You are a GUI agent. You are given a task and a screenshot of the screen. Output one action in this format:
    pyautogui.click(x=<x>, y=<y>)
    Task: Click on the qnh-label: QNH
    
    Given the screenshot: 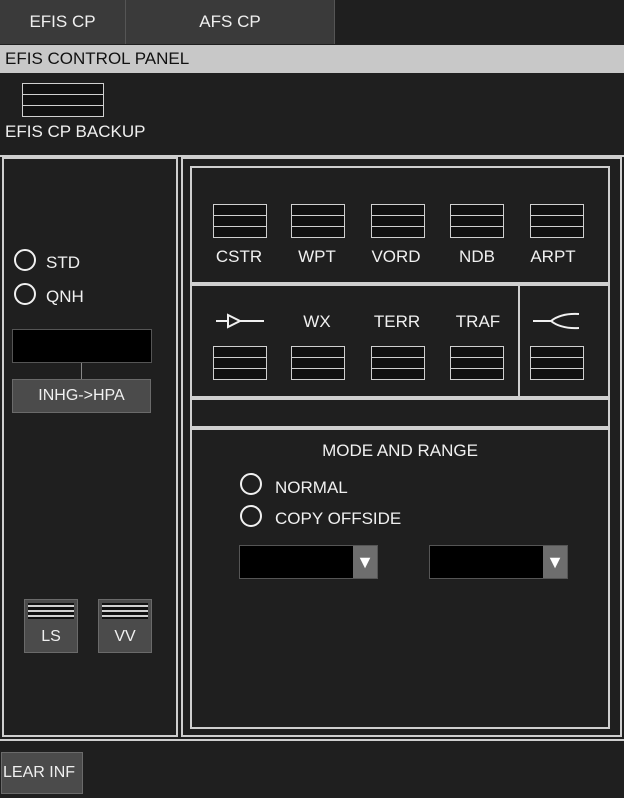 What is the action you would take?
    pyautogui.click(x=65, y=296)
    